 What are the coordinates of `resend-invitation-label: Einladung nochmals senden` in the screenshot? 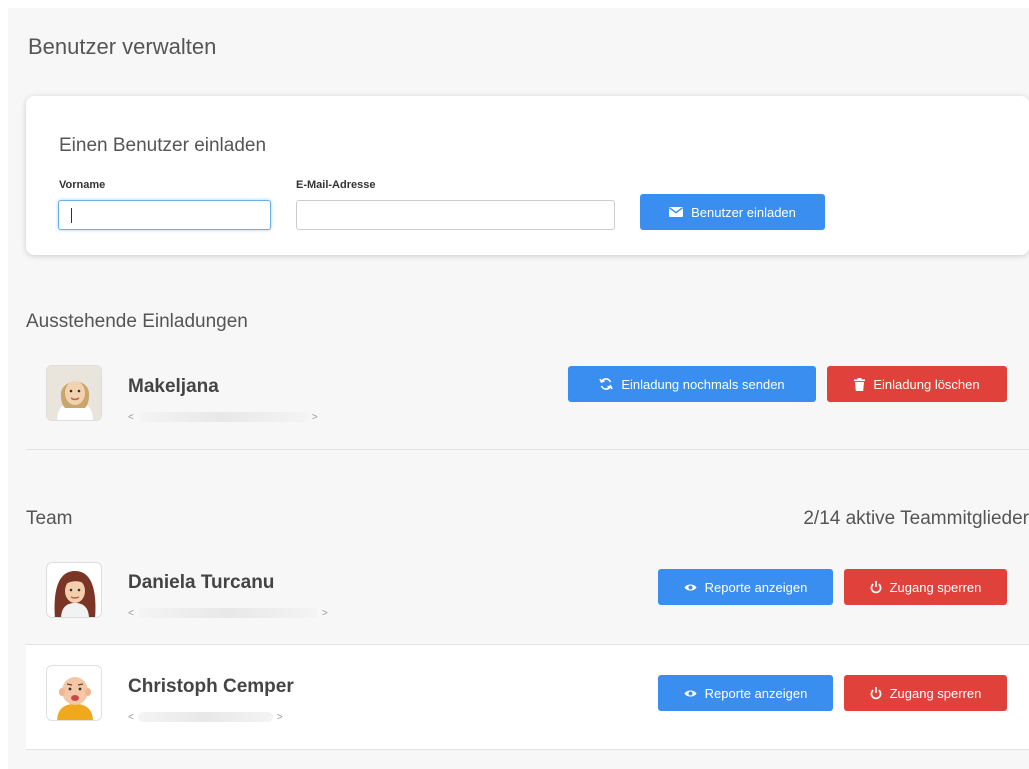 It's located at (703, 384).